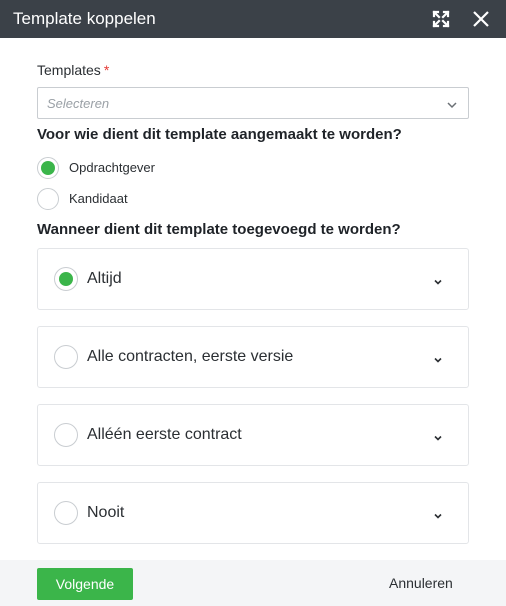  I want to click on radio-label: Kandidaat, so click(98, 198).